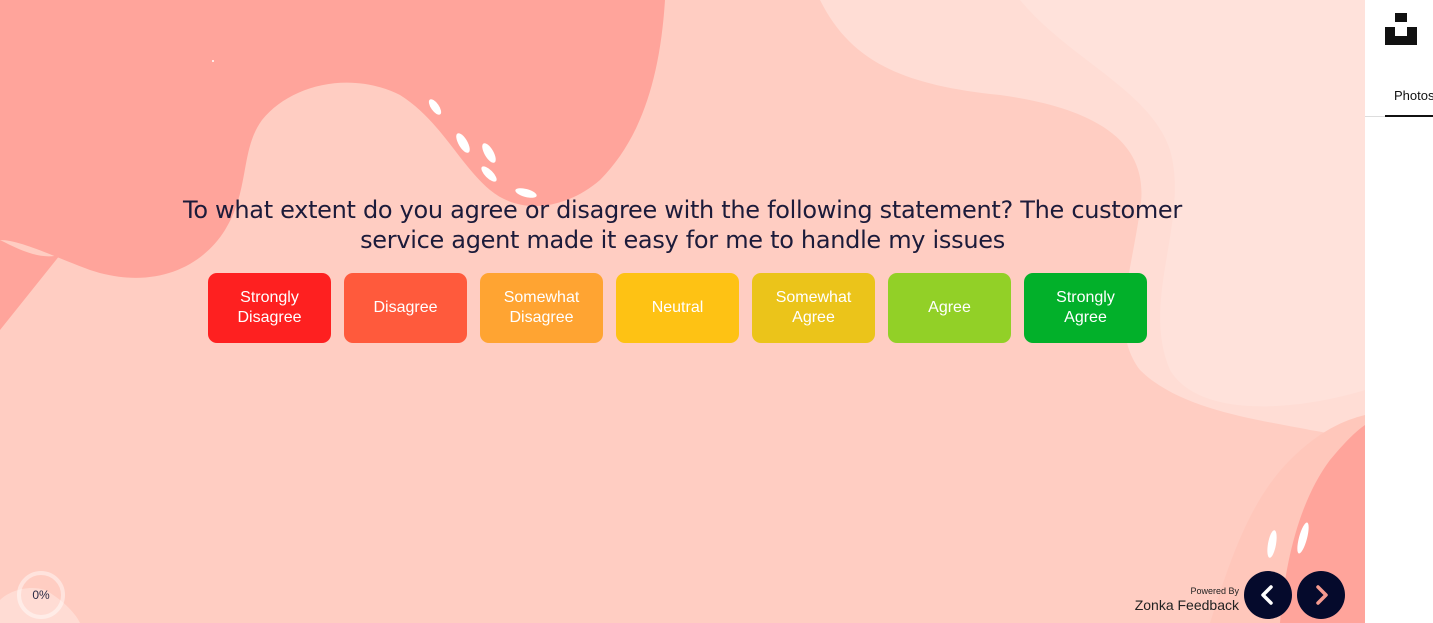 The width and height of the screenshot is (1433, 623). I want to click on option-somewhat-disagree: Somewhat Disagree, so click(541, 308).